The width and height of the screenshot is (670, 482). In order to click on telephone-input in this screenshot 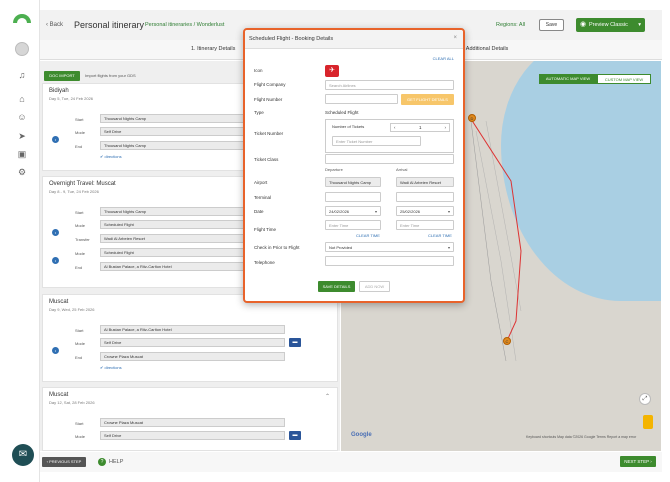, I will do `click(389, 261)`.